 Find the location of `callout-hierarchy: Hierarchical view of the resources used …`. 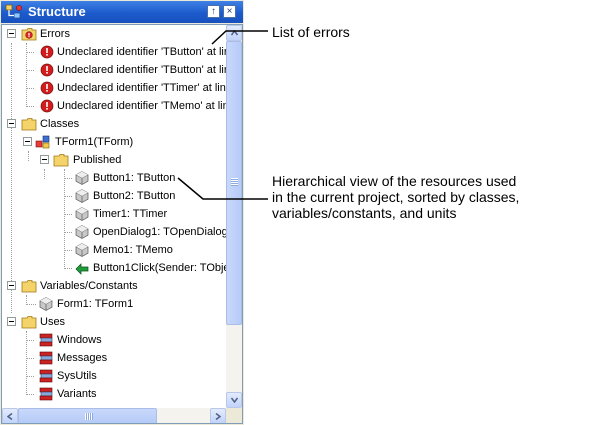

callout-hierarchy: Hierarchical view of the resources used … is located at coordinates (396, 197).